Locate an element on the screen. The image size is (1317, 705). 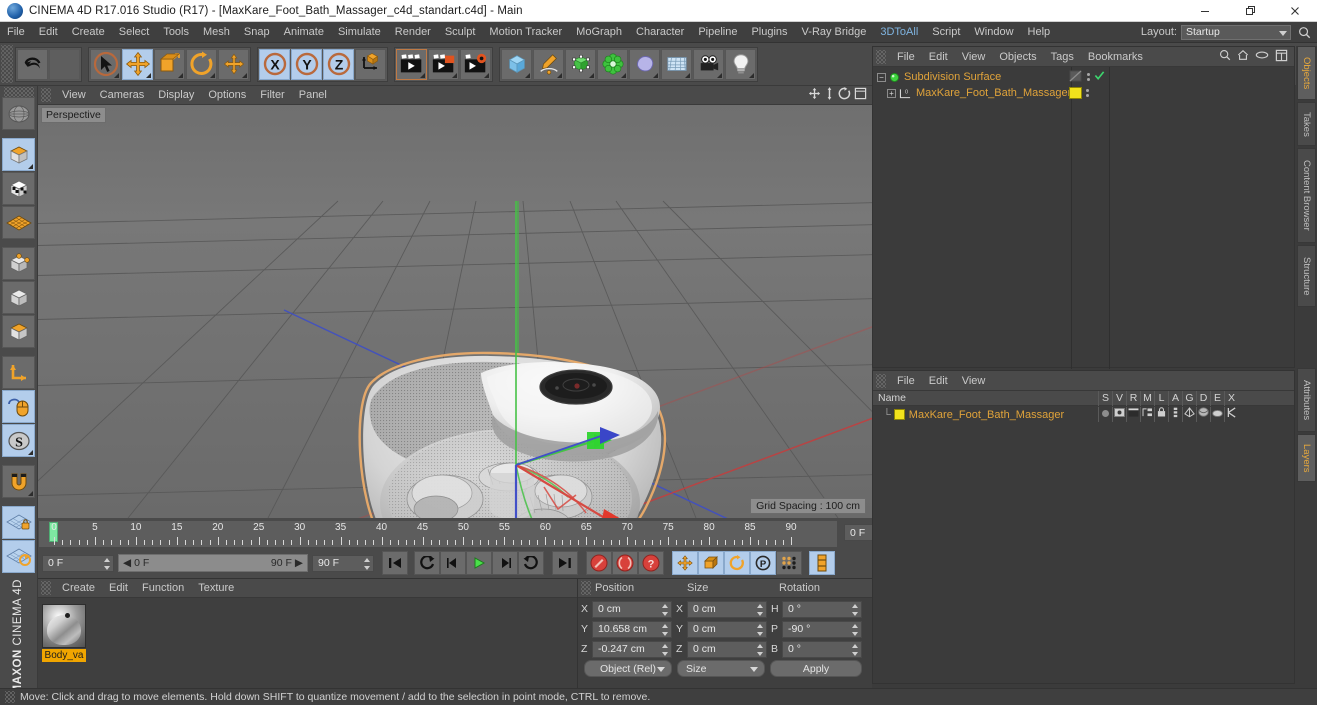
home-icon is located at coordinates (1243, 56).